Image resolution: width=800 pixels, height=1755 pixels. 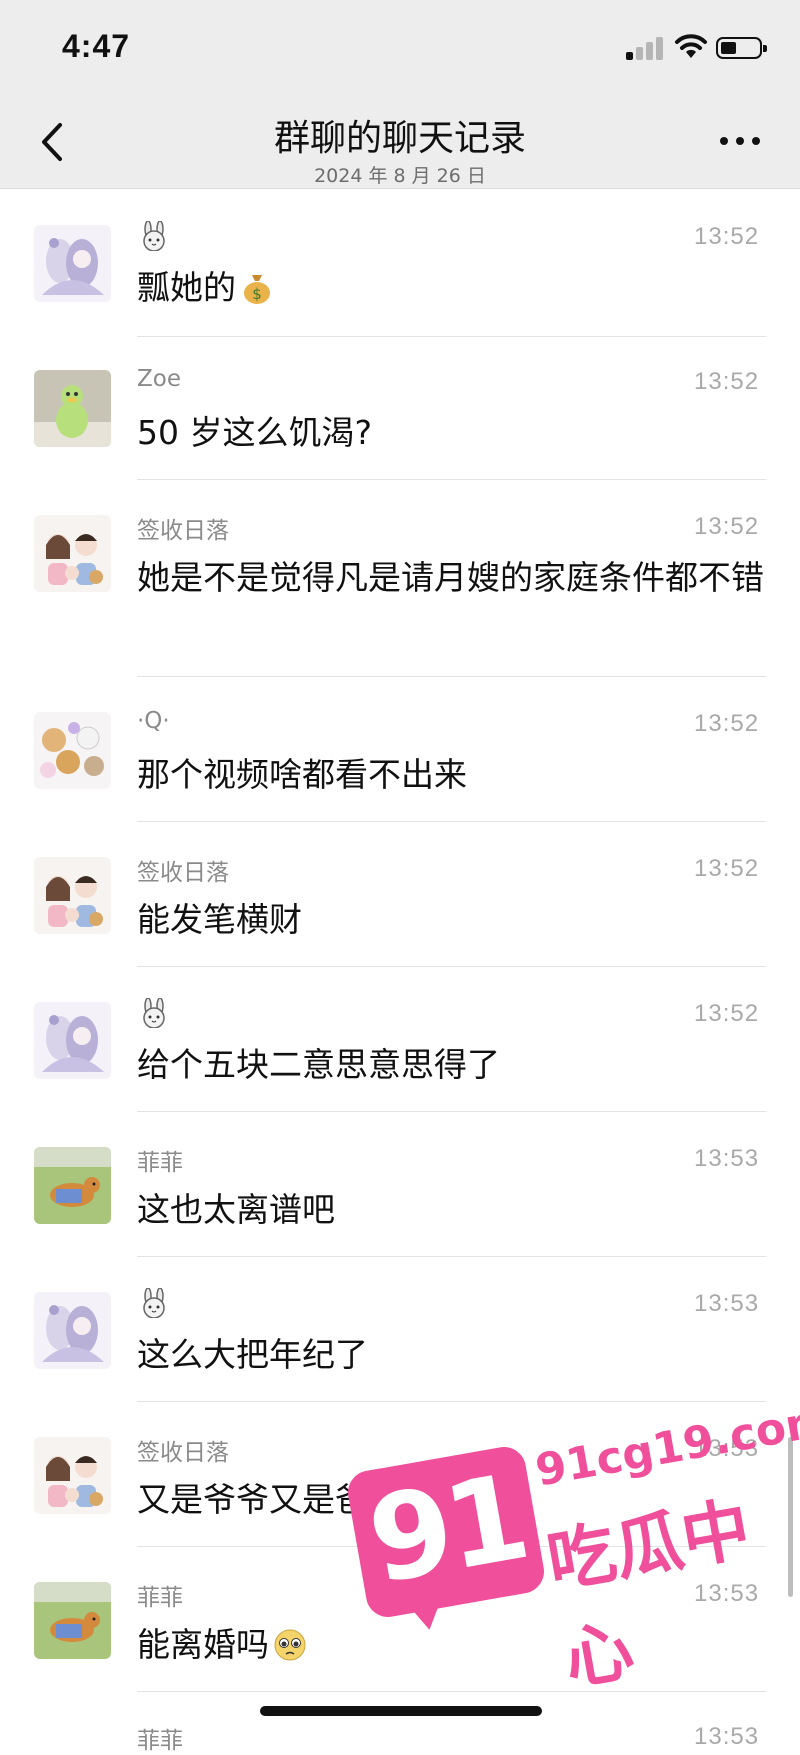 What do you see at coordinates (96, 46) in the screenshot?
I see `status-time: 4:47` at bounding box center [96, 46].